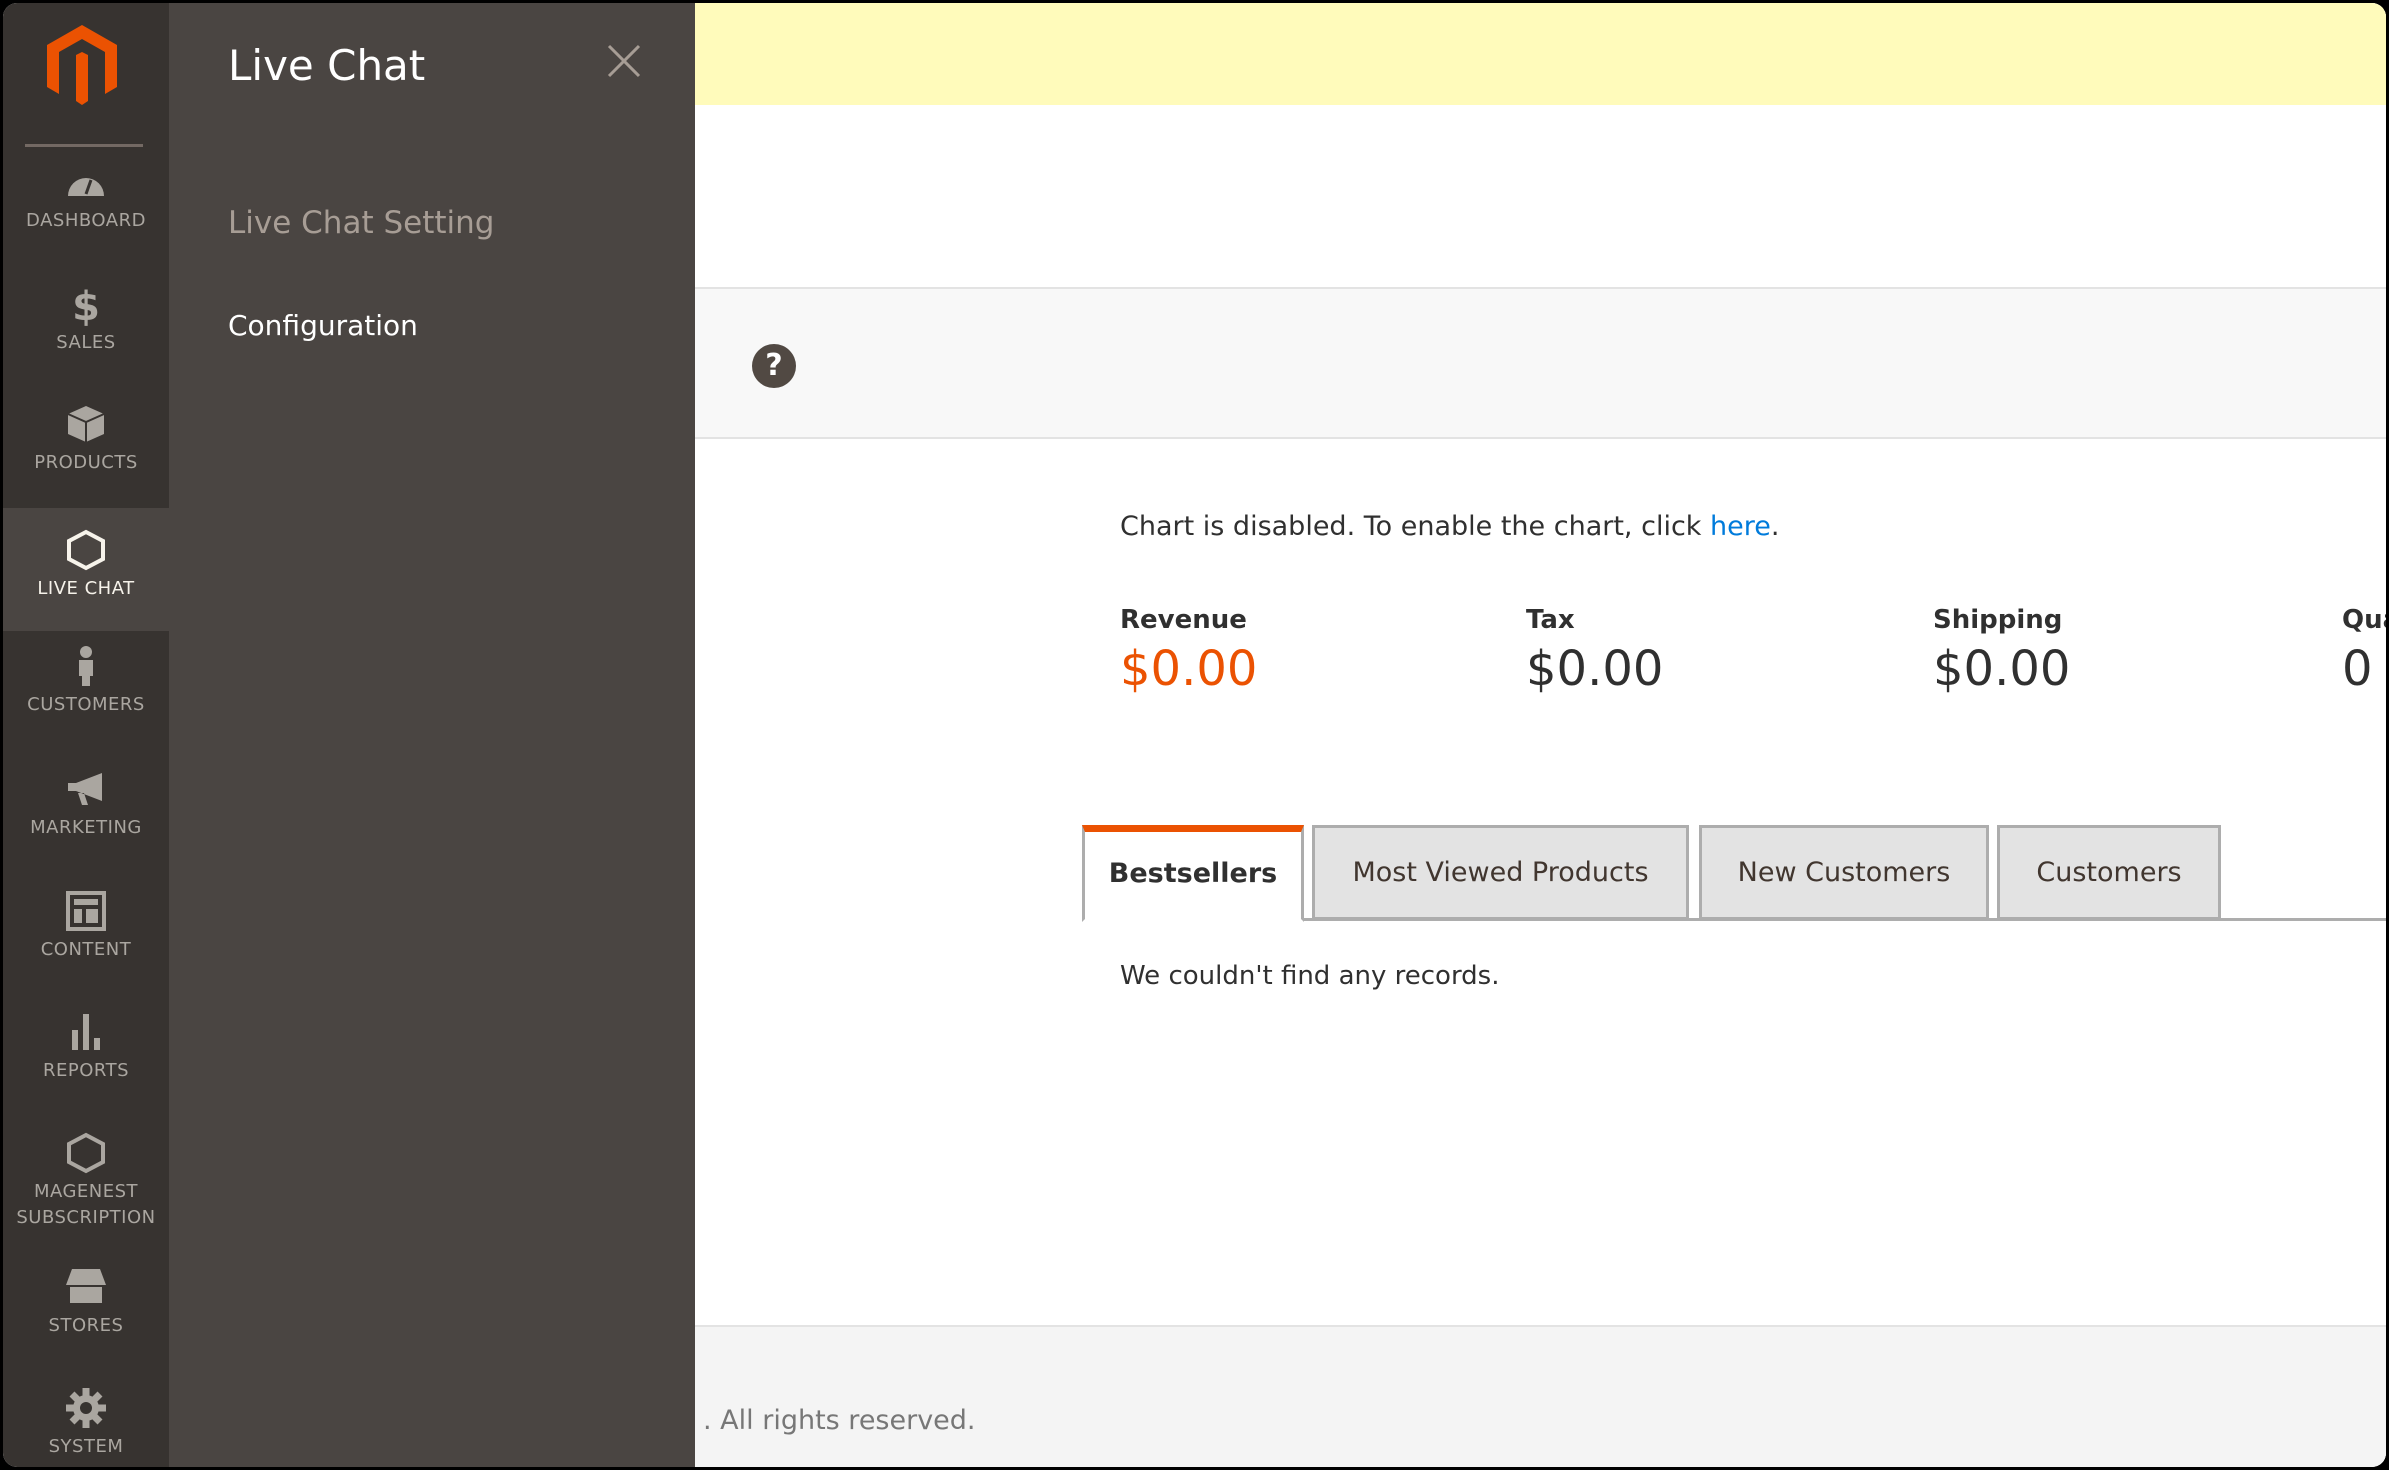  What do you see at coordinates (1183, 620) in the screenshot?
I see `total-label: Revenue` at bounding box center [1183, 620].